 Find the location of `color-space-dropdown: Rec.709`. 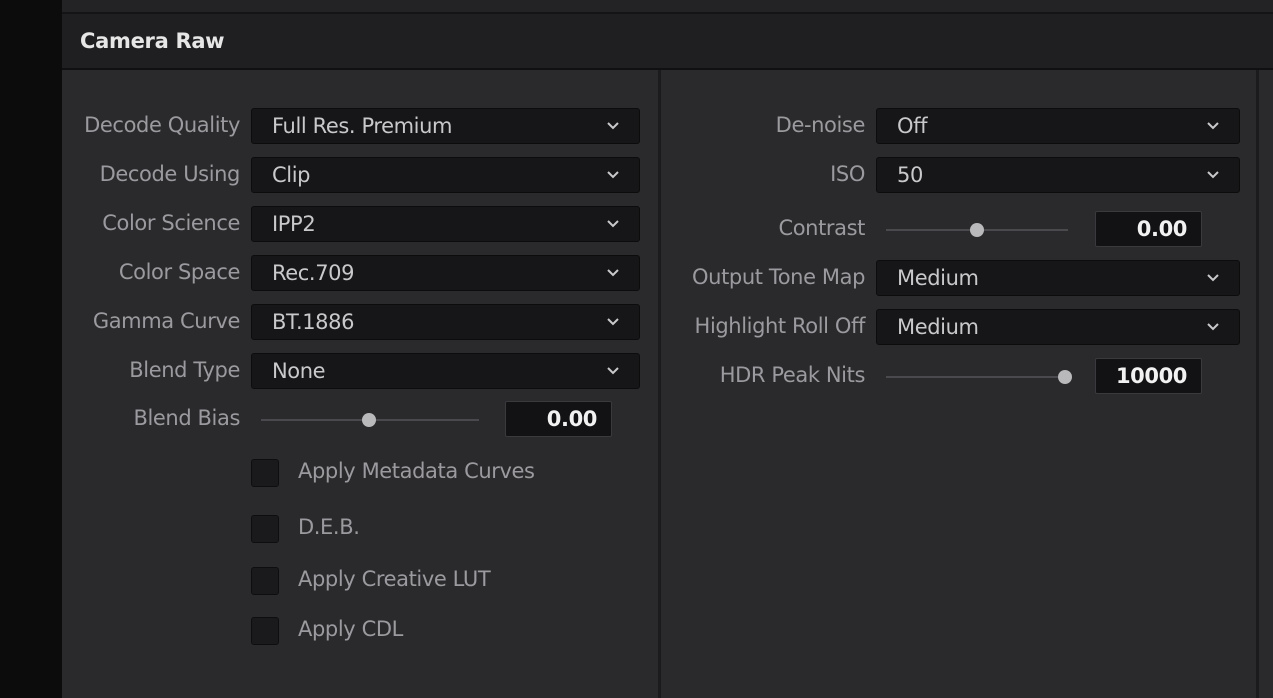

color-space-dropdown: Rec.709 is located at coordinates (445, 273).